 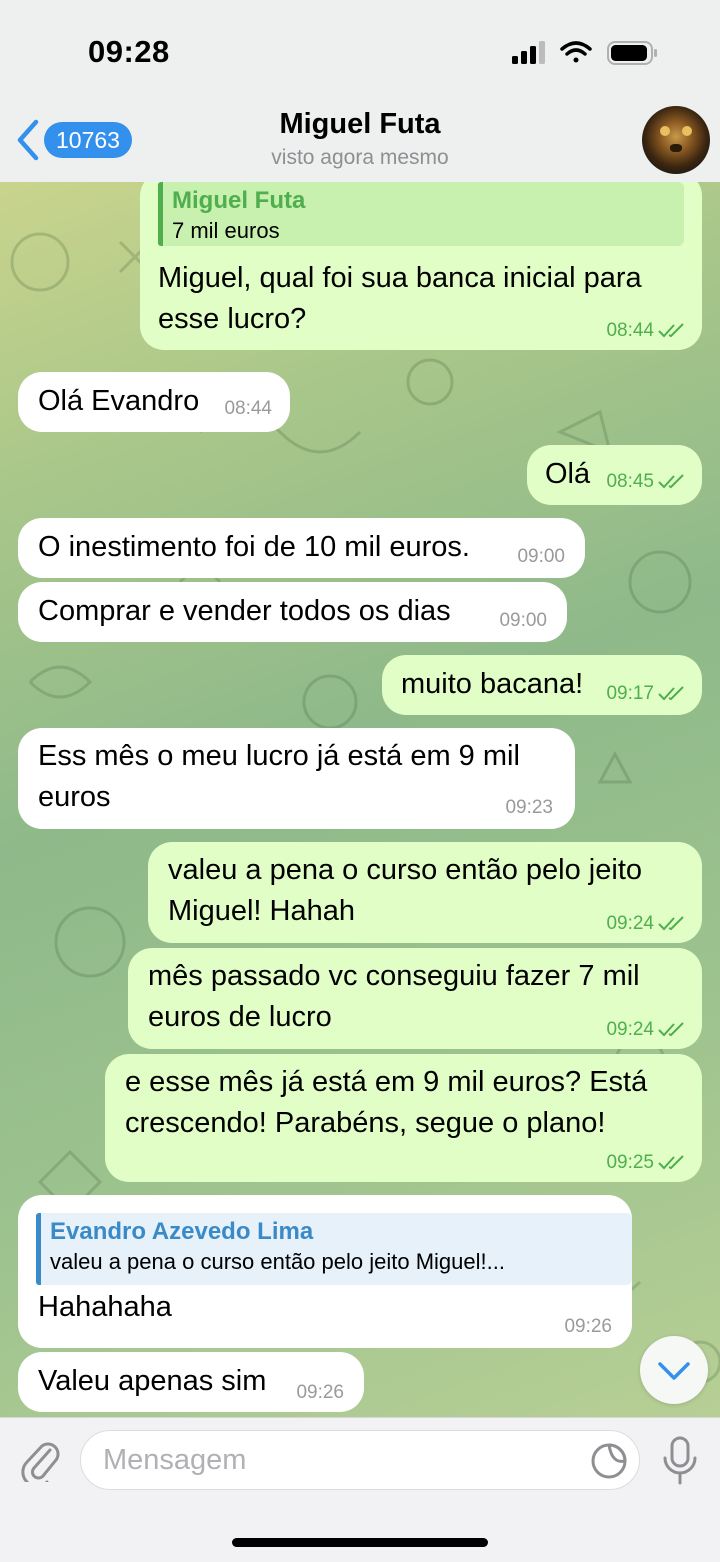 What do you see at coordinates (360, 1542) in the screenshot?
I see `home-indicator` at bounding box center [360, 1542].